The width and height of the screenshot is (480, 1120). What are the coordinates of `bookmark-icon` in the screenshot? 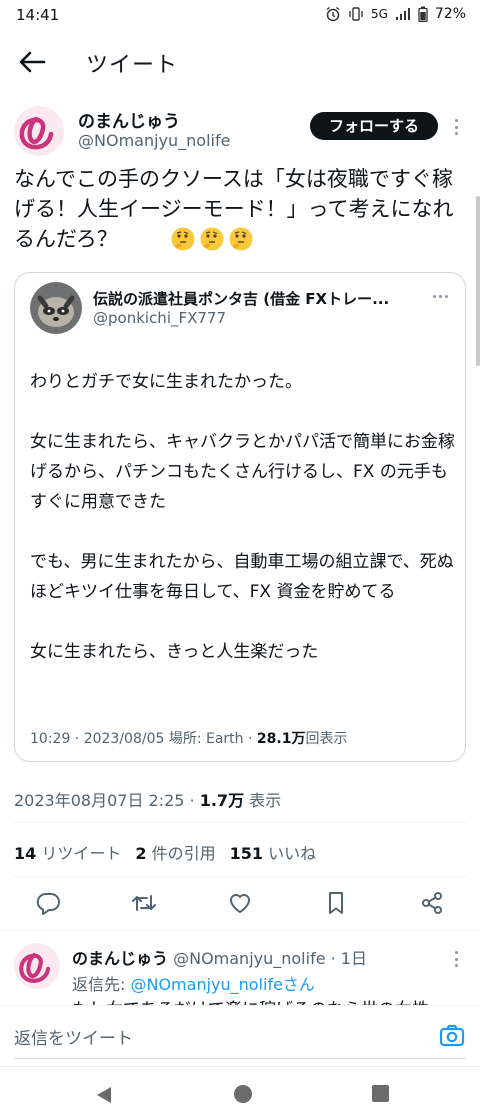 It's located at (336, 903).